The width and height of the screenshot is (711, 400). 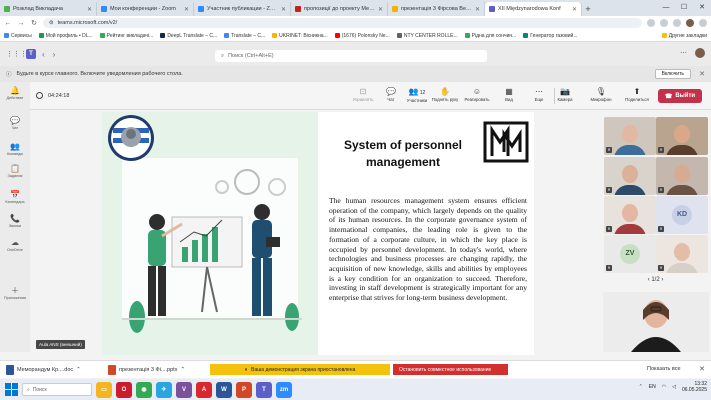 What do you see at coordinates (146, 370) in the screenshot?
I see `download-item: презентація 3 Фі....pptx ⌃` at bounding box center [146, 370].